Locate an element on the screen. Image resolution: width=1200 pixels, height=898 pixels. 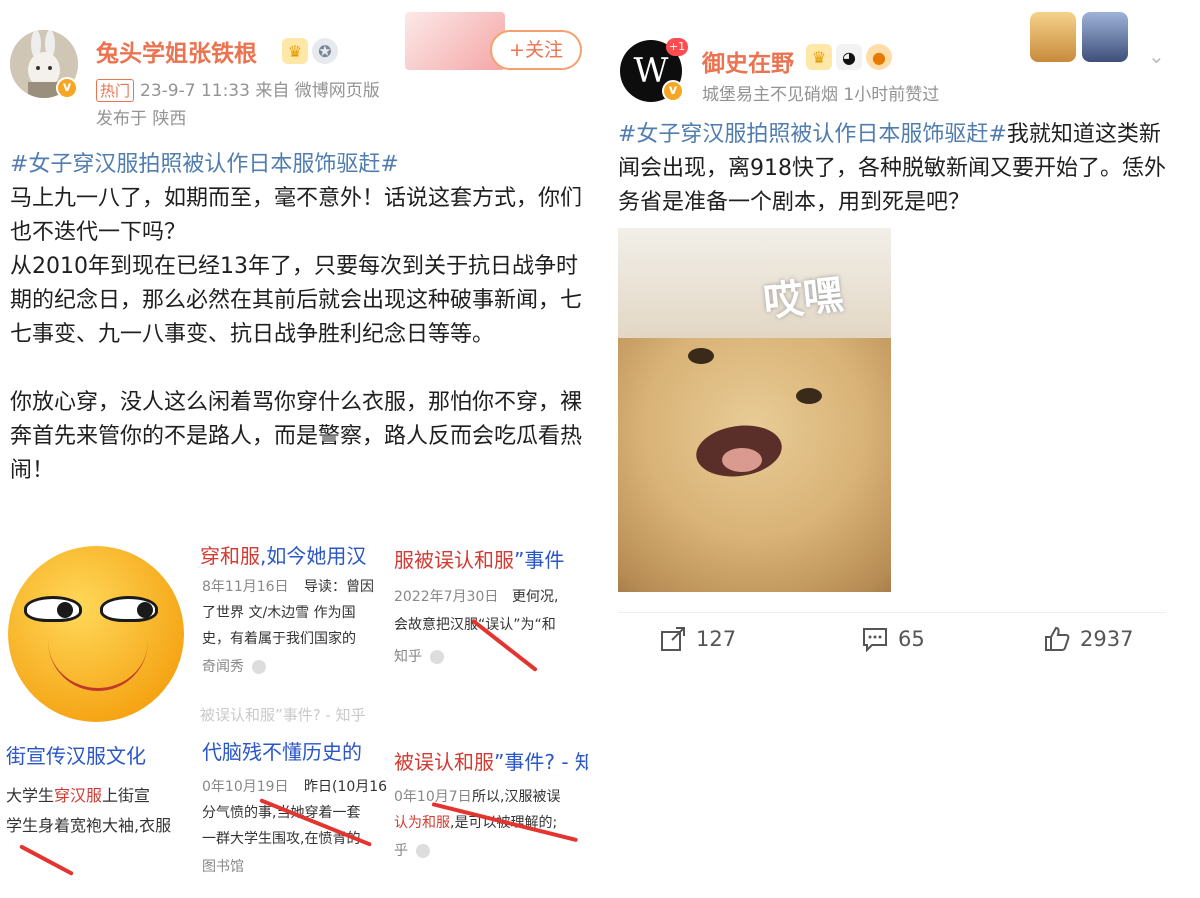
snippet-date: 0年10月19日 is located at coordinates (245, 787).